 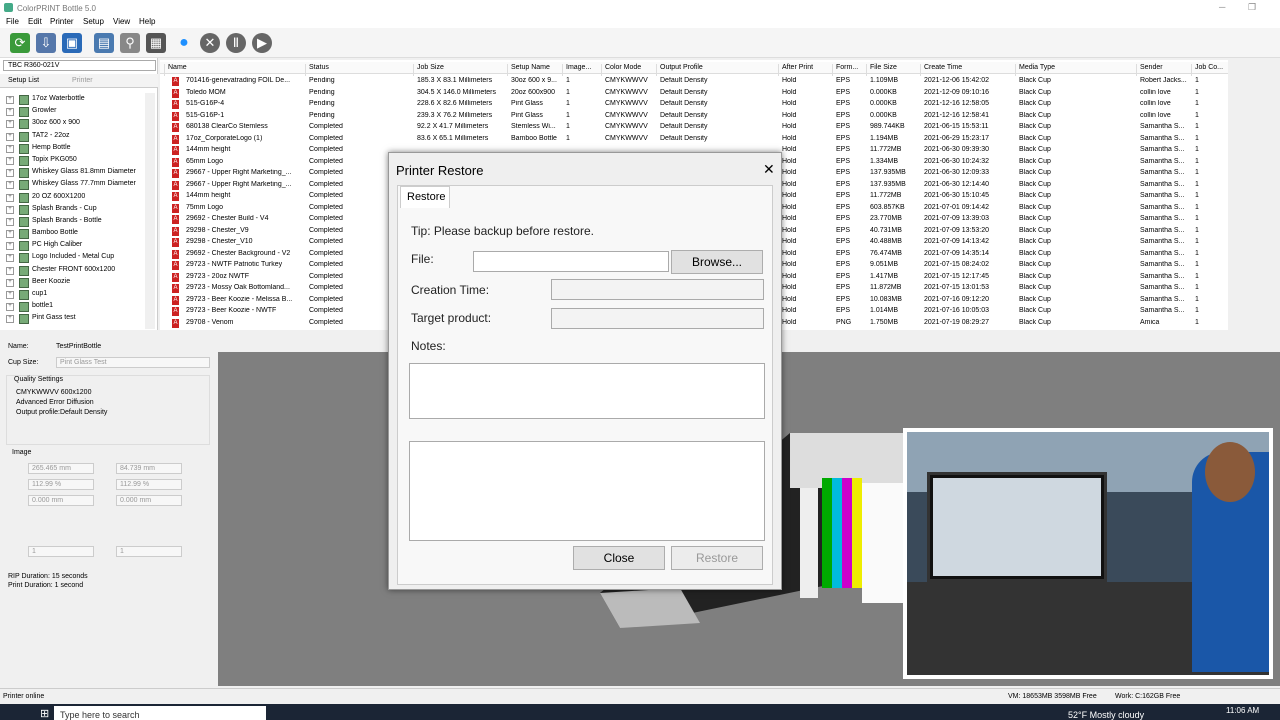 I want to click on setup-item: 20 OZ 600X1200, so click(x=76, y=197).